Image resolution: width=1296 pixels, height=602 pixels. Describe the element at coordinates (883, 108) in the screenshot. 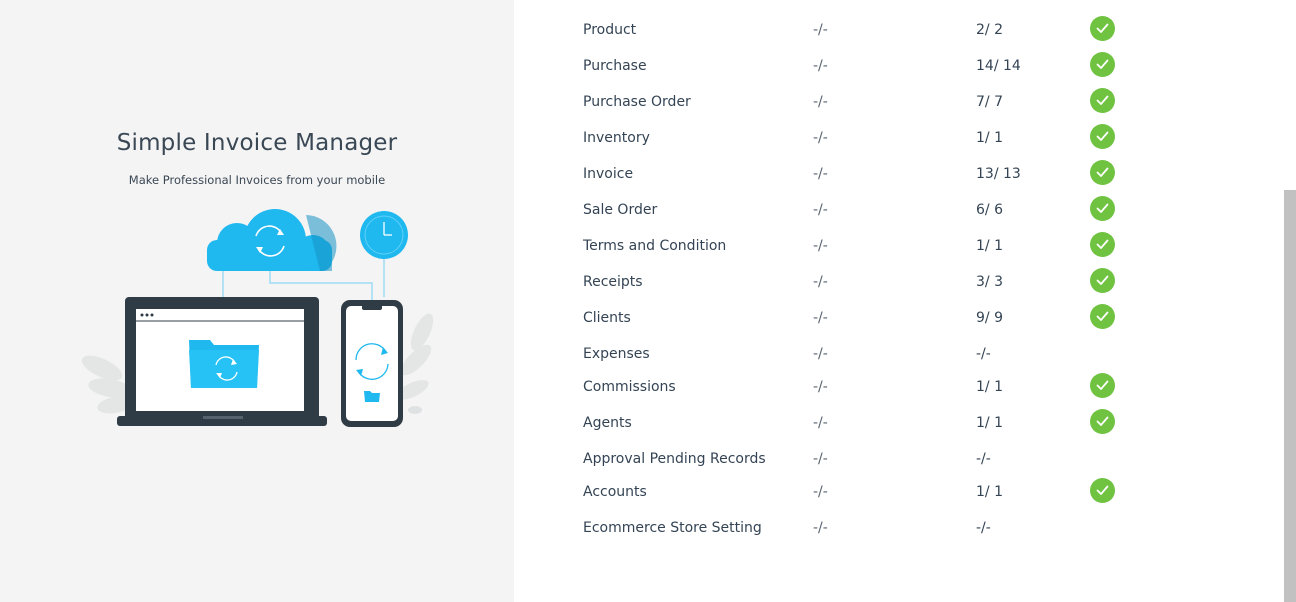

I see `sync-row: Purchase Order -/- 7/ 7` at that location.